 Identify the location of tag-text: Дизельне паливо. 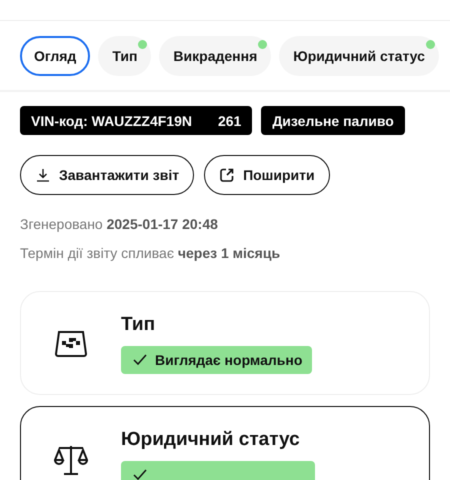
(333, 120).